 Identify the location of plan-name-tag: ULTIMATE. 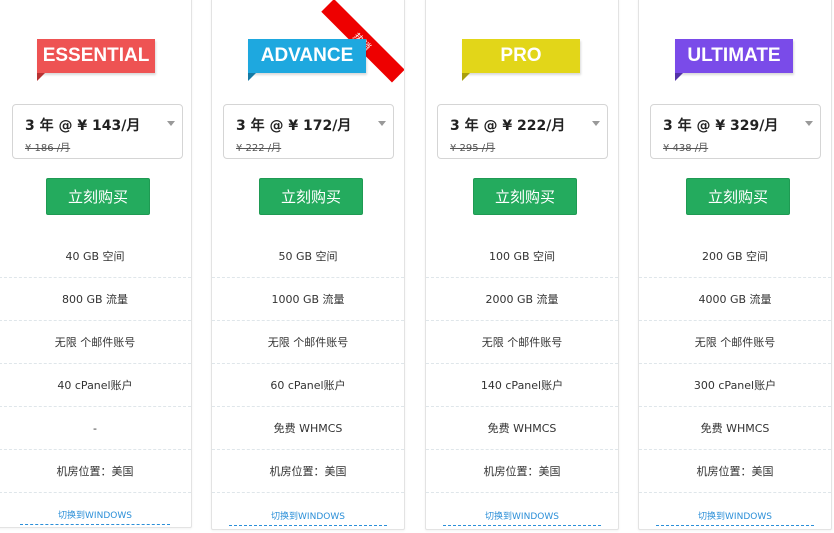
(734, 60).